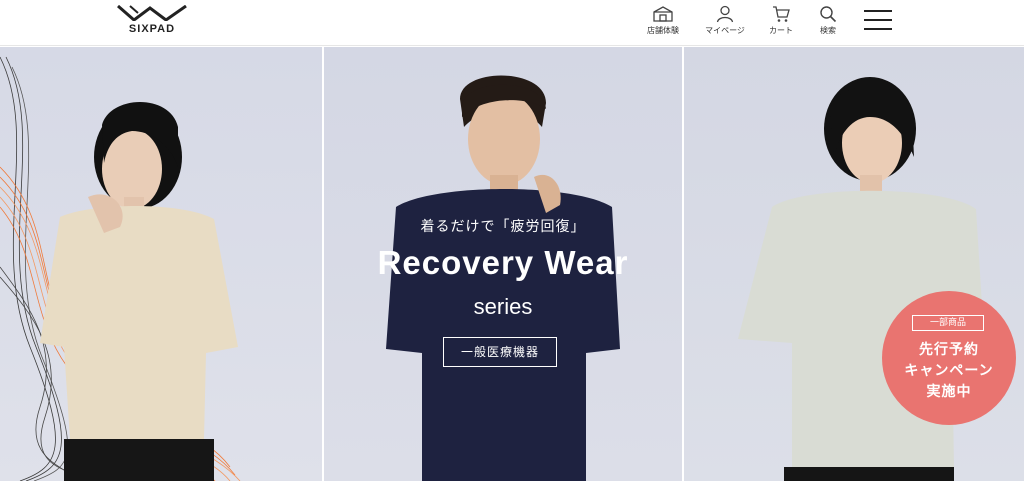 Image resolution: width=1024 pixels, height=481 pixels. Describe the element at coordinates (152, 29) in the screenshot. I see `logo-text: SIXPAD` at that location.